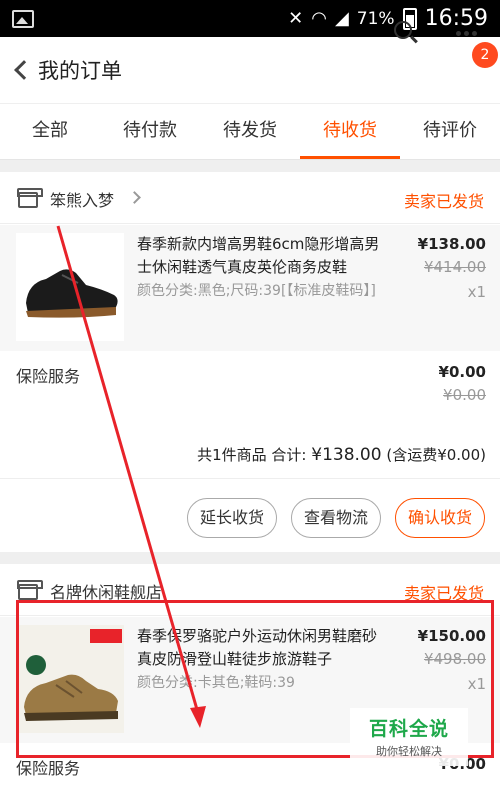 The image size is (500, 790). I want to click on product-spec: 颜色分类:卡其色;鞋码:39, so click(216, 683).